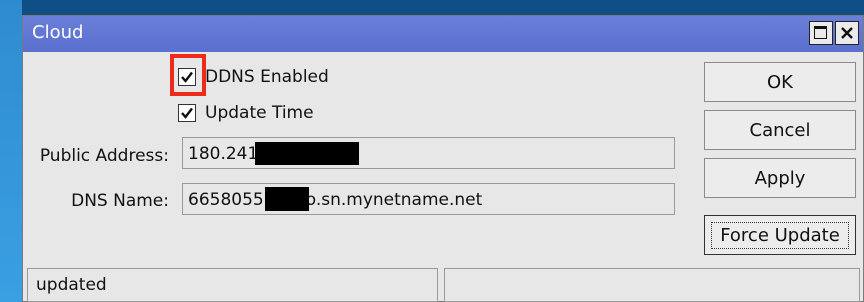 This screenshot has width=864, height=302. What do you see at coordinates (821, 33) in the screenshot?
I see `maximize-icon` at bounding box center [821, 33].